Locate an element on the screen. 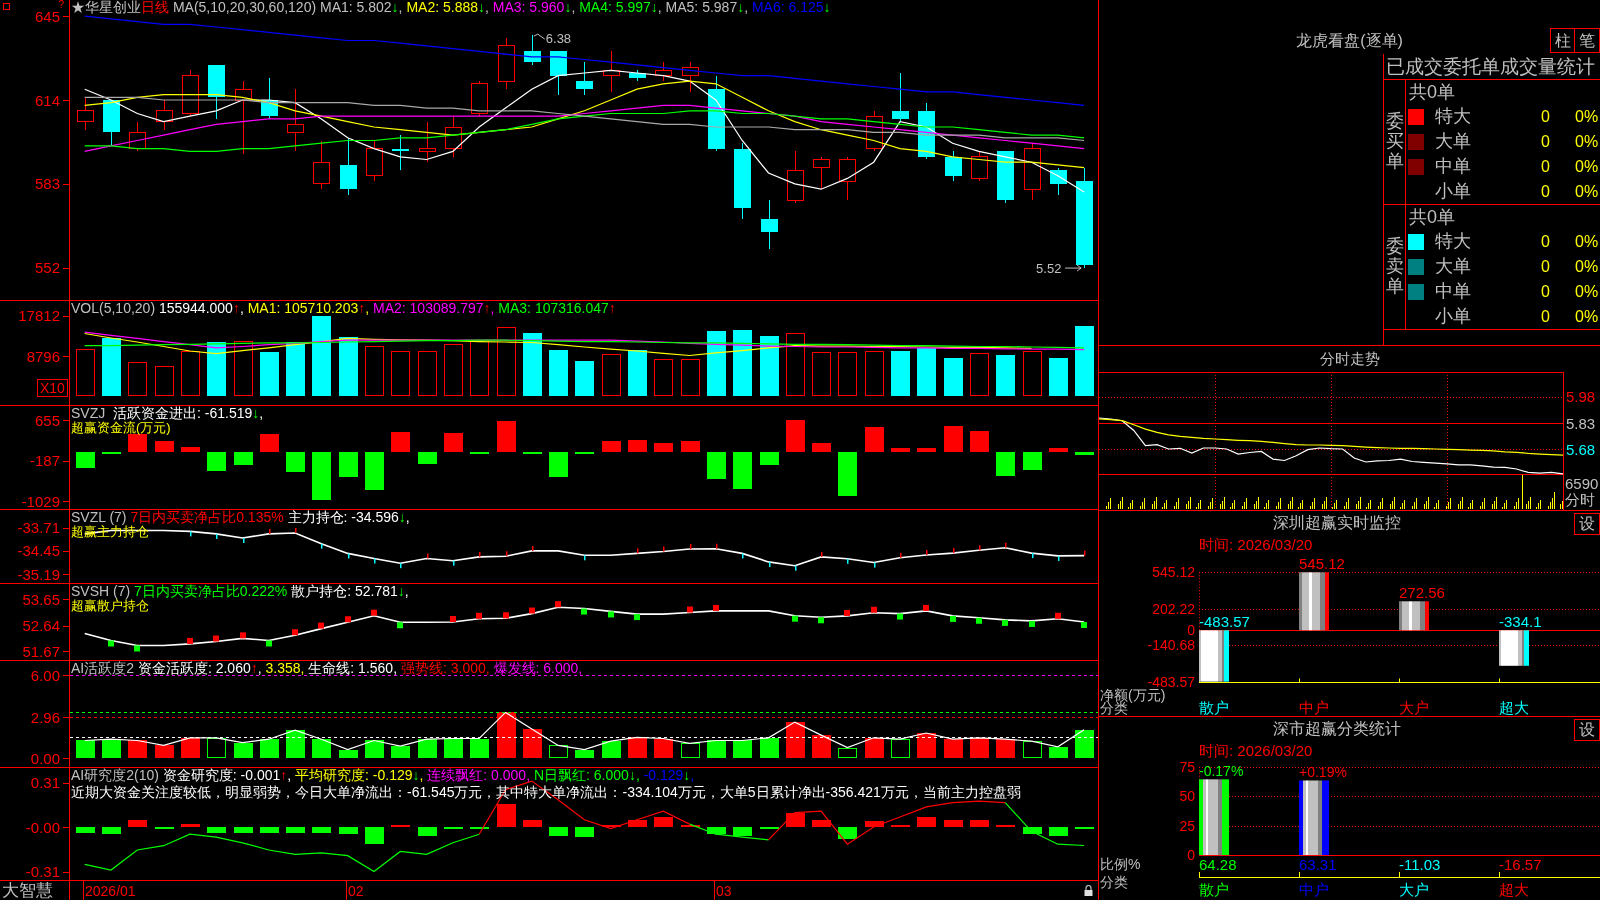  group-label: 委卖单 is located at coordinates (1394, 267).